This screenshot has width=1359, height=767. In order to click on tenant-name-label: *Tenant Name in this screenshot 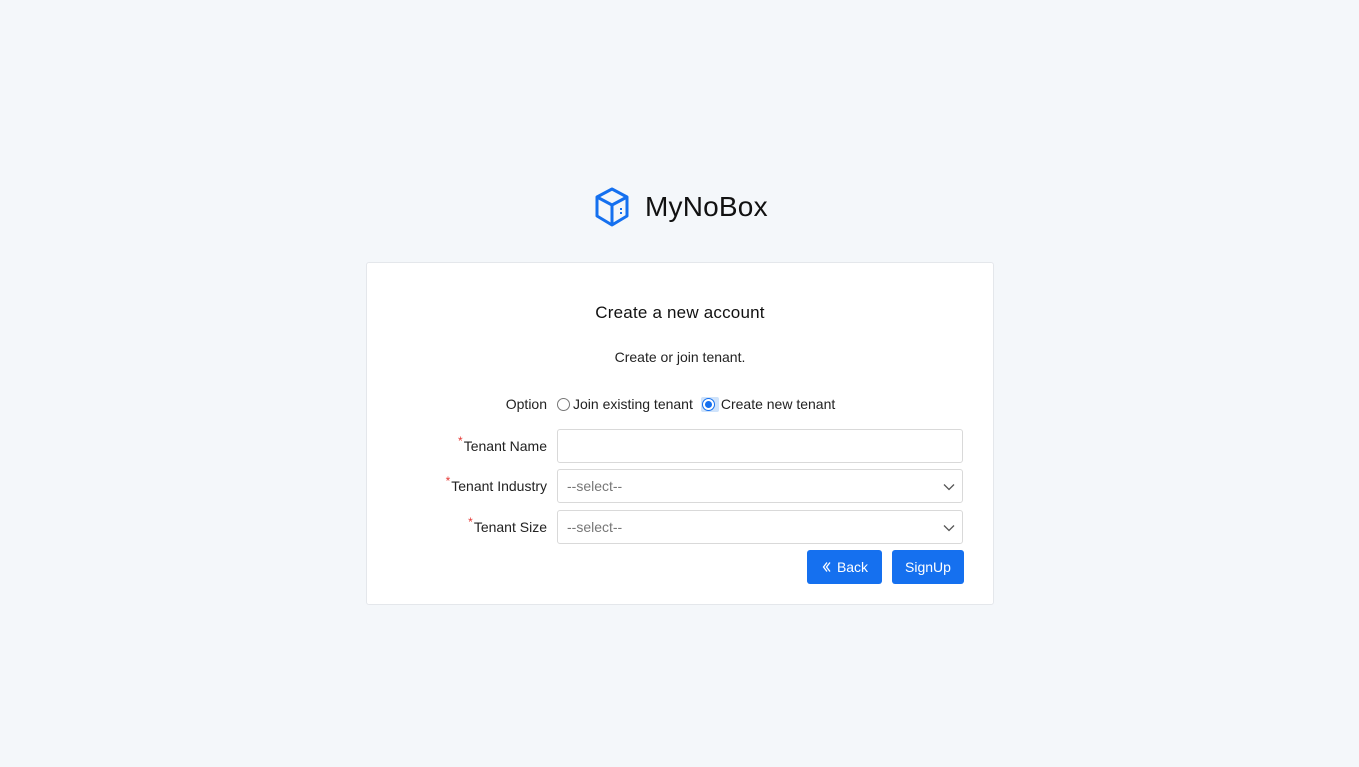, I will do `click(502, 444)`.